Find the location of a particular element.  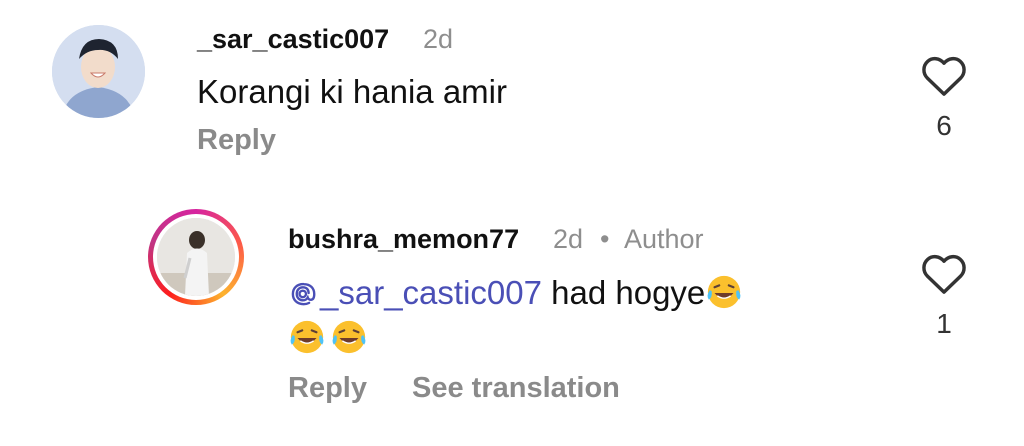

author-badge: Author is located at coordinates (664, 239).